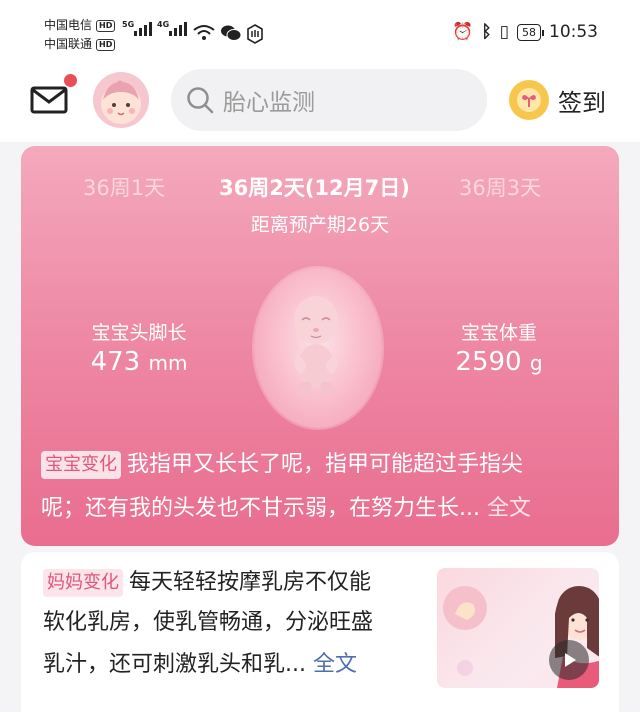  What do you see at coordinates (314, 187) in the screenshot?
I see `week-tab-current: 36周2天(12月7日)` at bounding box center [314, 187].